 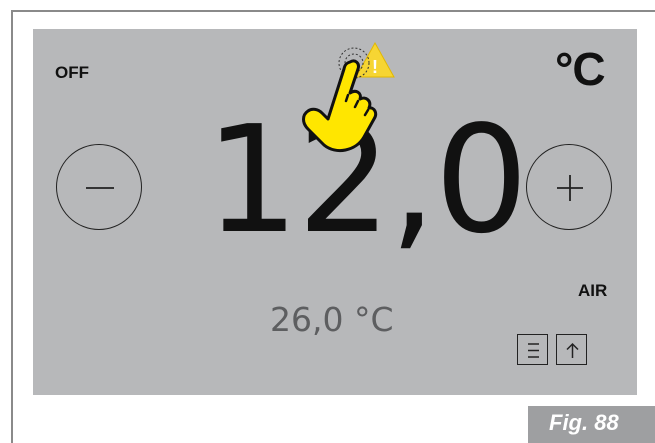 I want to click on figure-label: Fig. 88, so click(x=584, y=422).